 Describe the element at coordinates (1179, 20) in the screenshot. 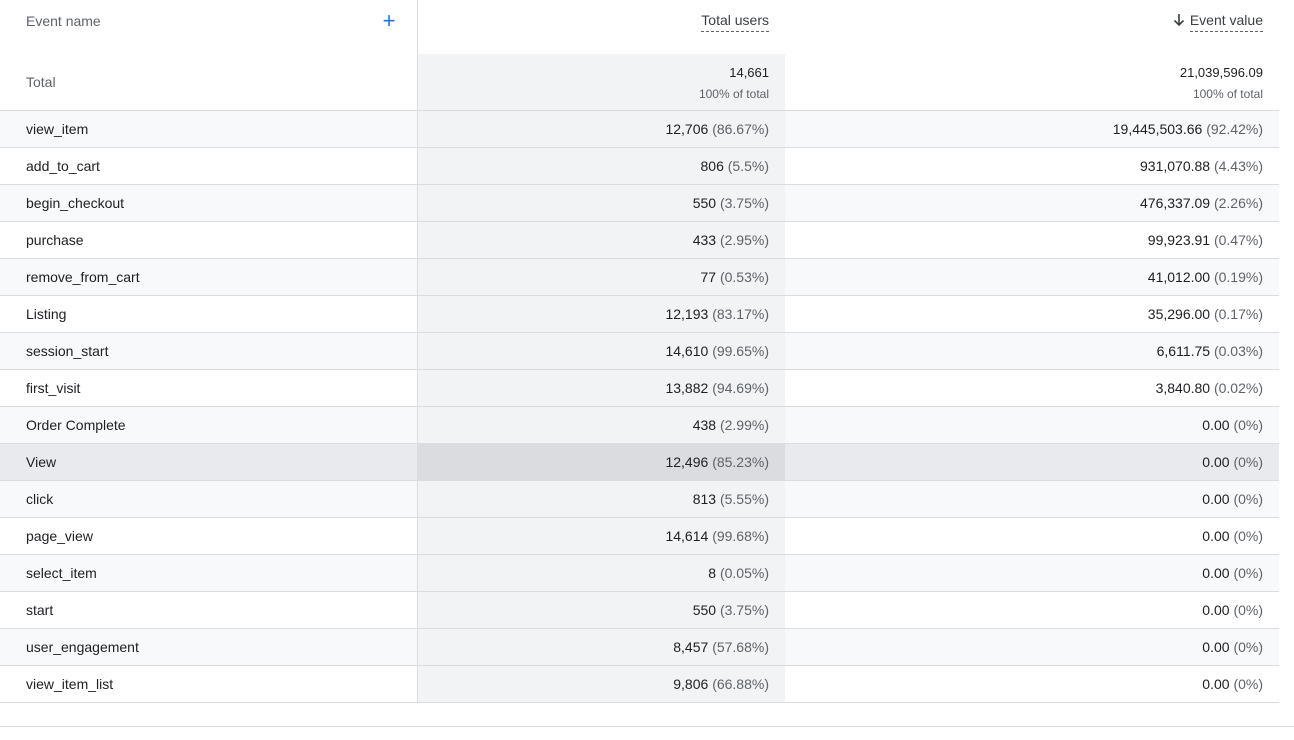

I see `arrow-down-icon` at that location.